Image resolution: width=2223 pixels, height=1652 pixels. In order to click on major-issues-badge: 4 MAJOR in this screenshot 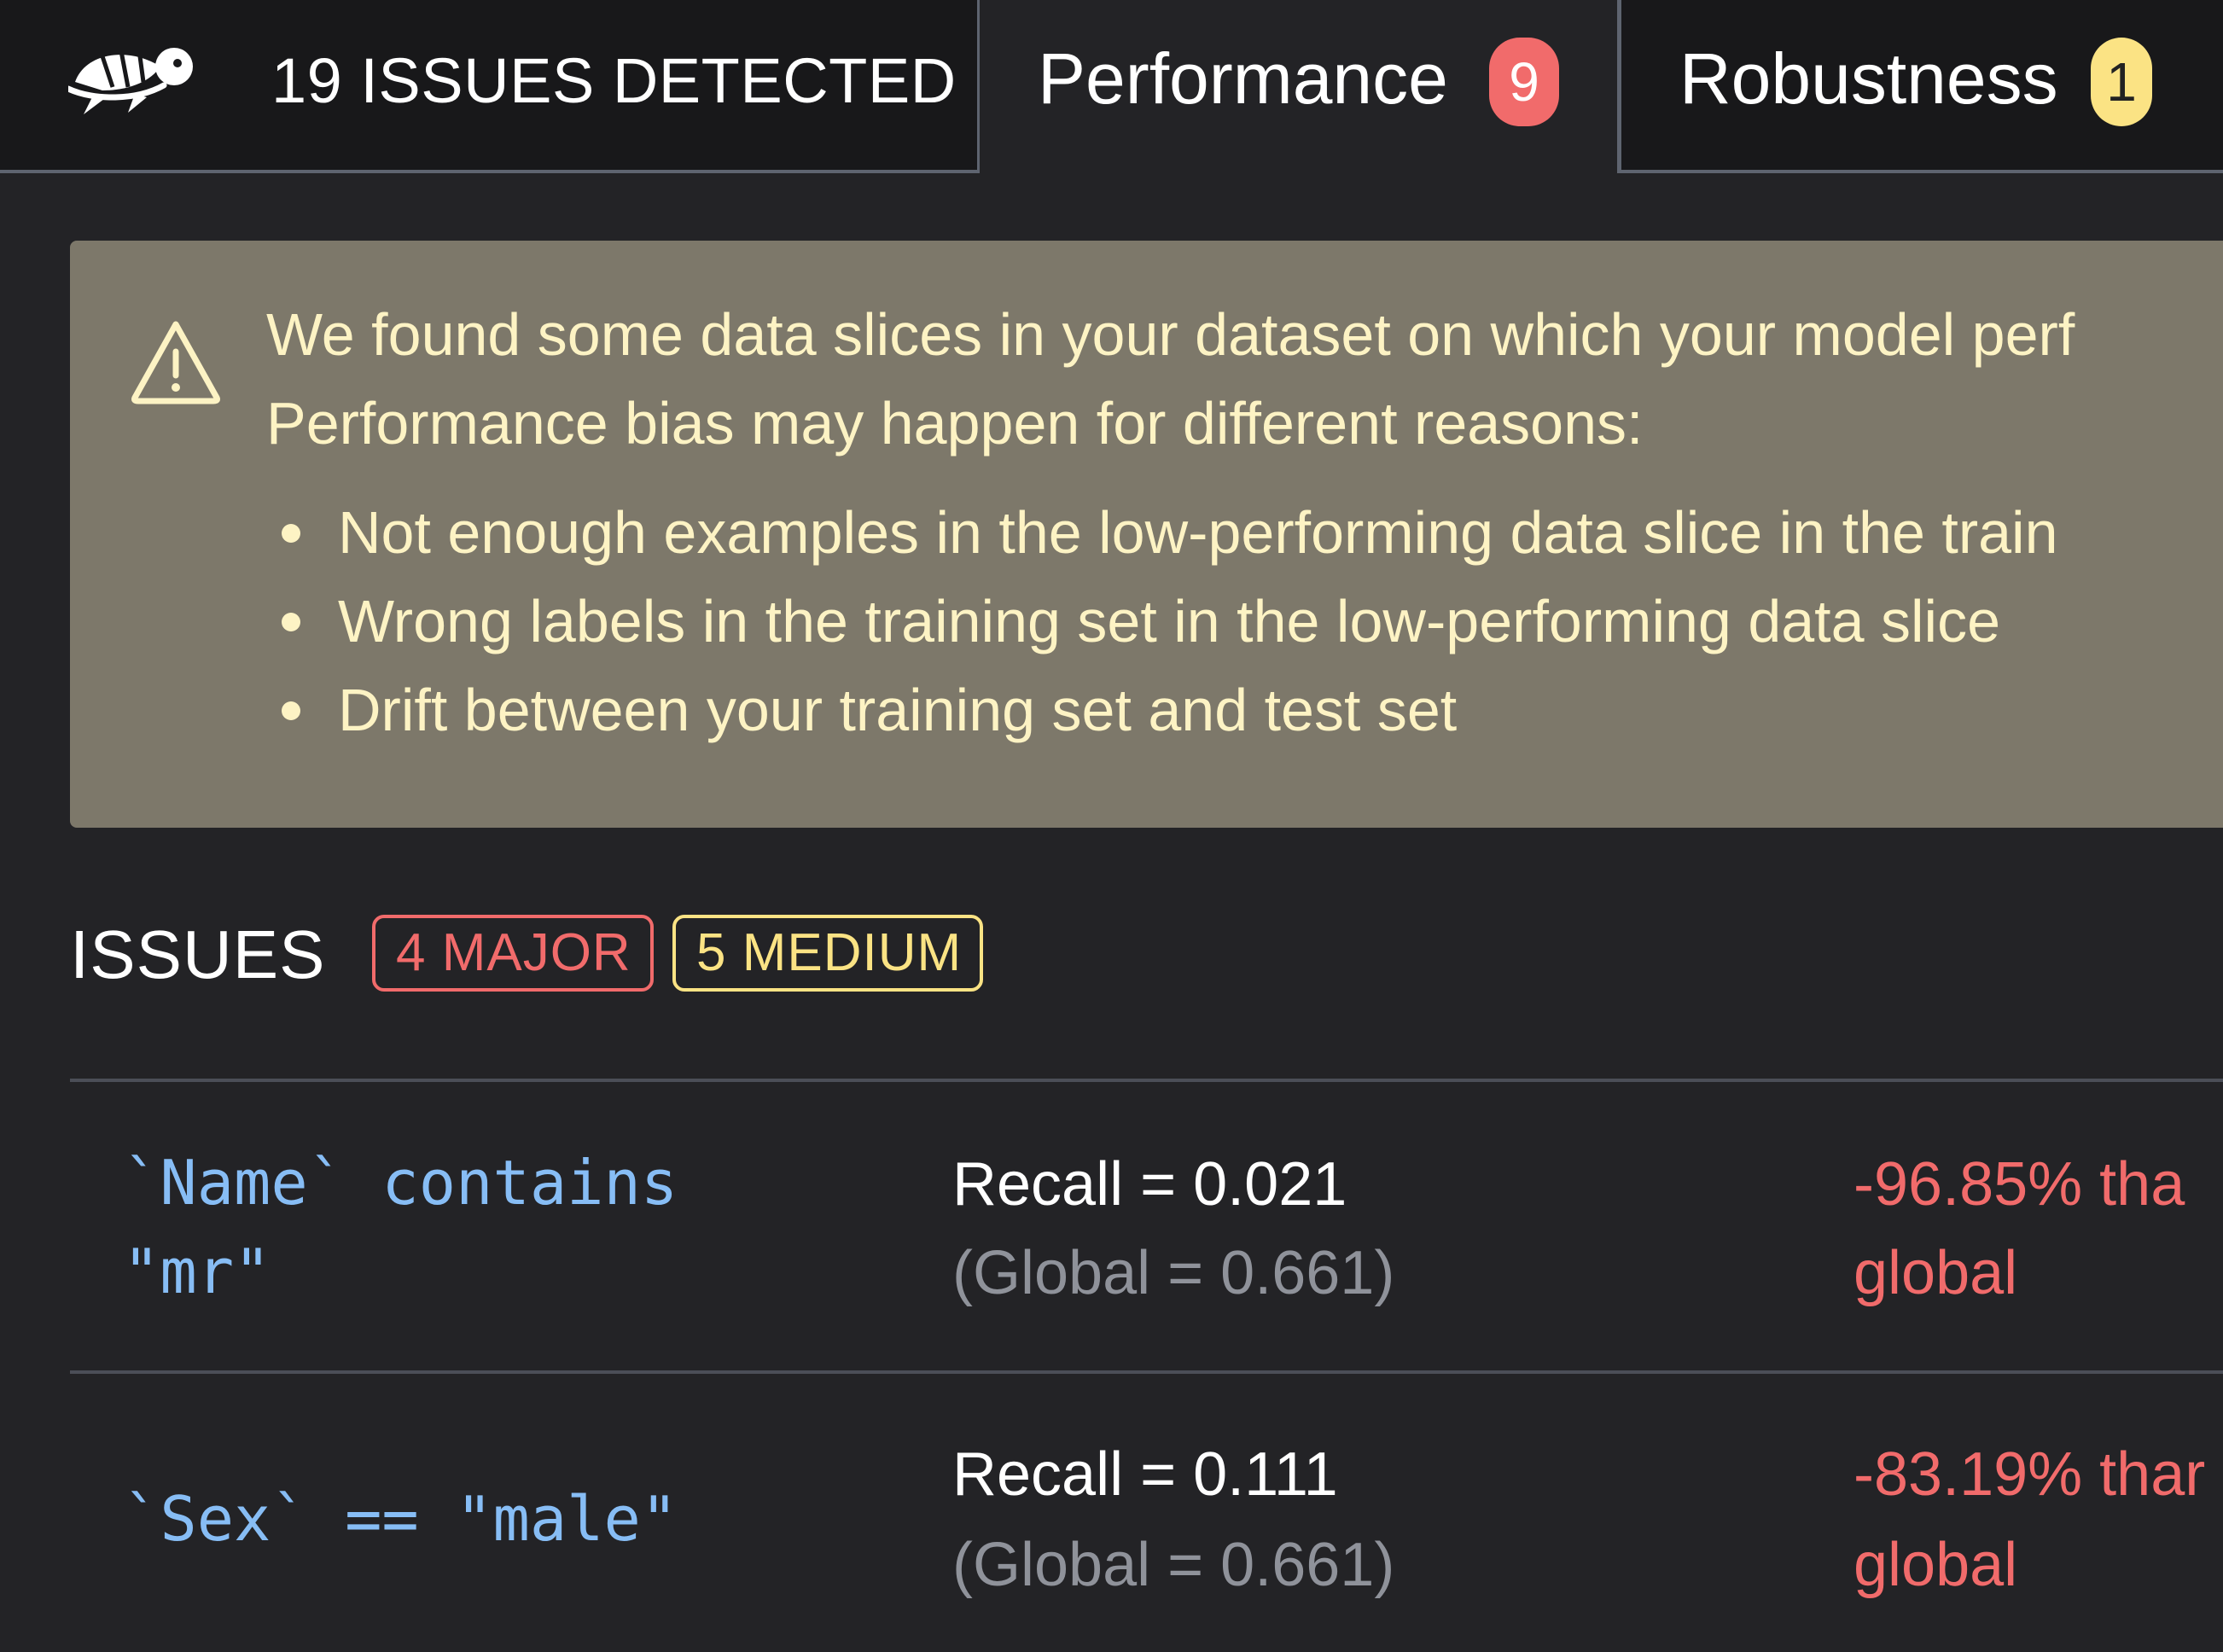, I will do `click(513, 953)`.